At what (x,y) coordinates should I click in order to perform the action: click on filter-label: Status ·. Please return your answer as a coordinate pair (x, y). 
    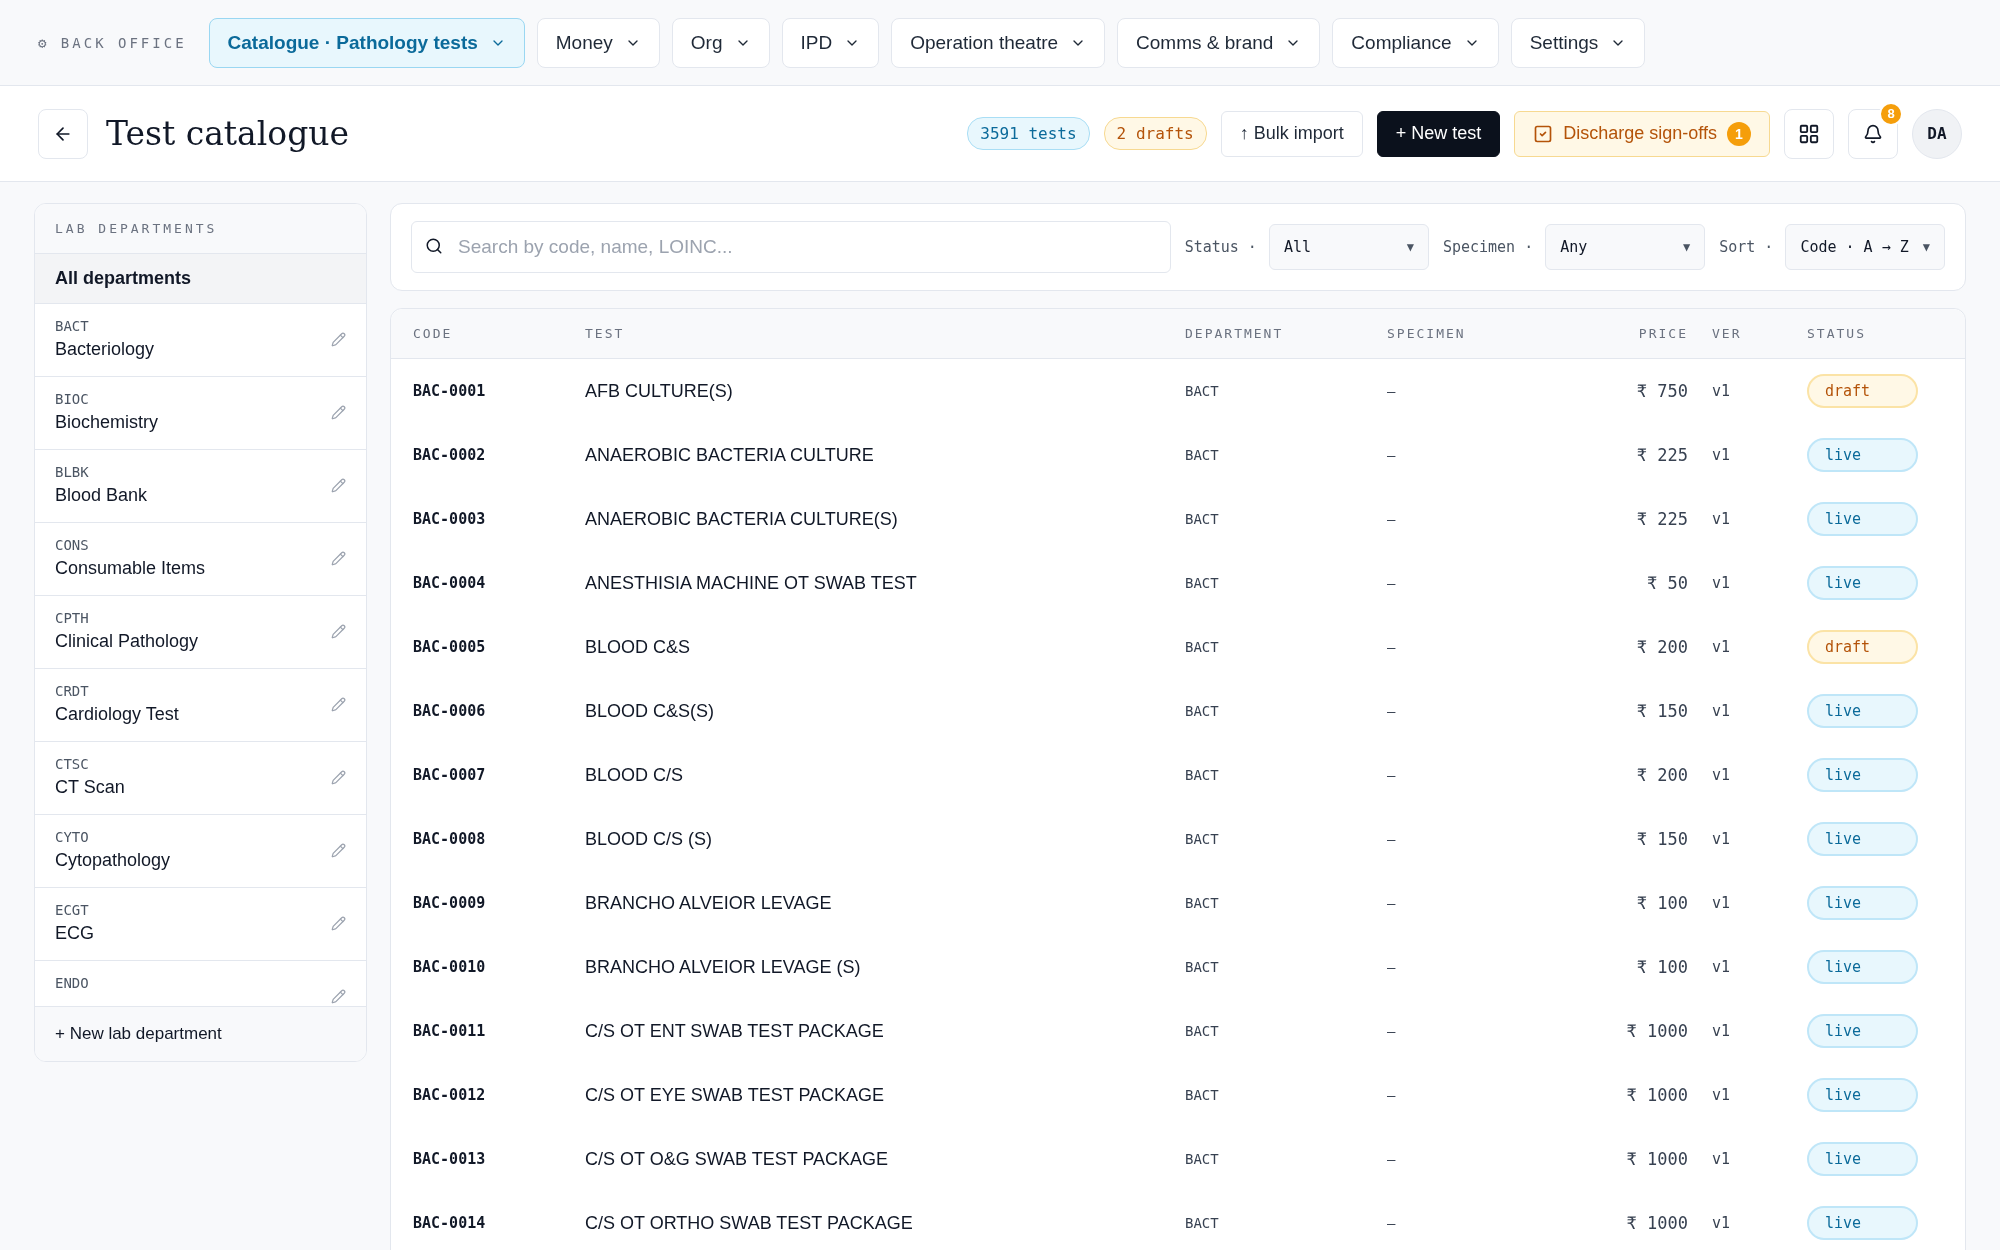
    Looking at the image, I should click on (1220, 247).